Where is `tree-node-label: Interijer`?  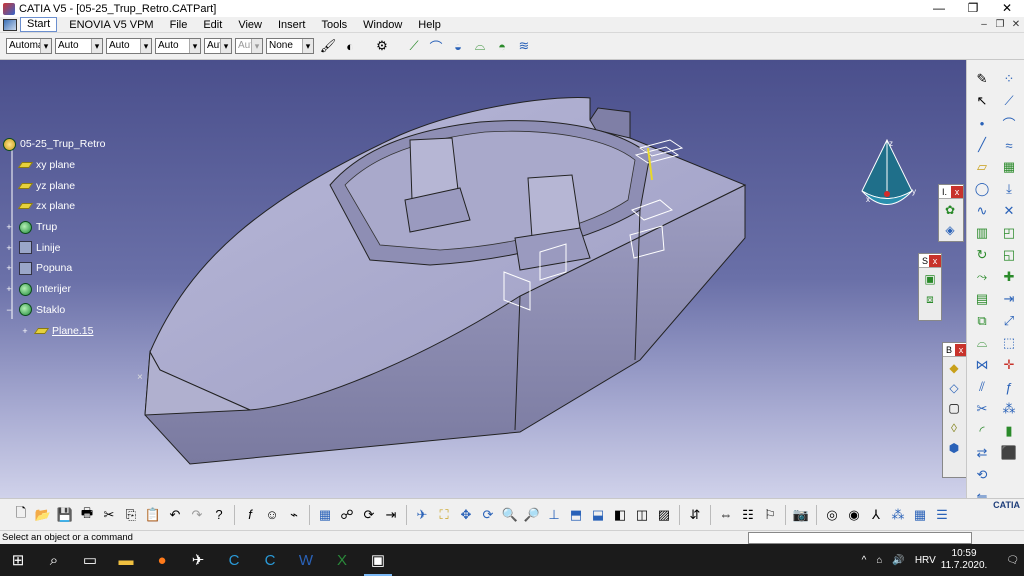 tree-node-label: Interijer is located at coordinates (53, 289).